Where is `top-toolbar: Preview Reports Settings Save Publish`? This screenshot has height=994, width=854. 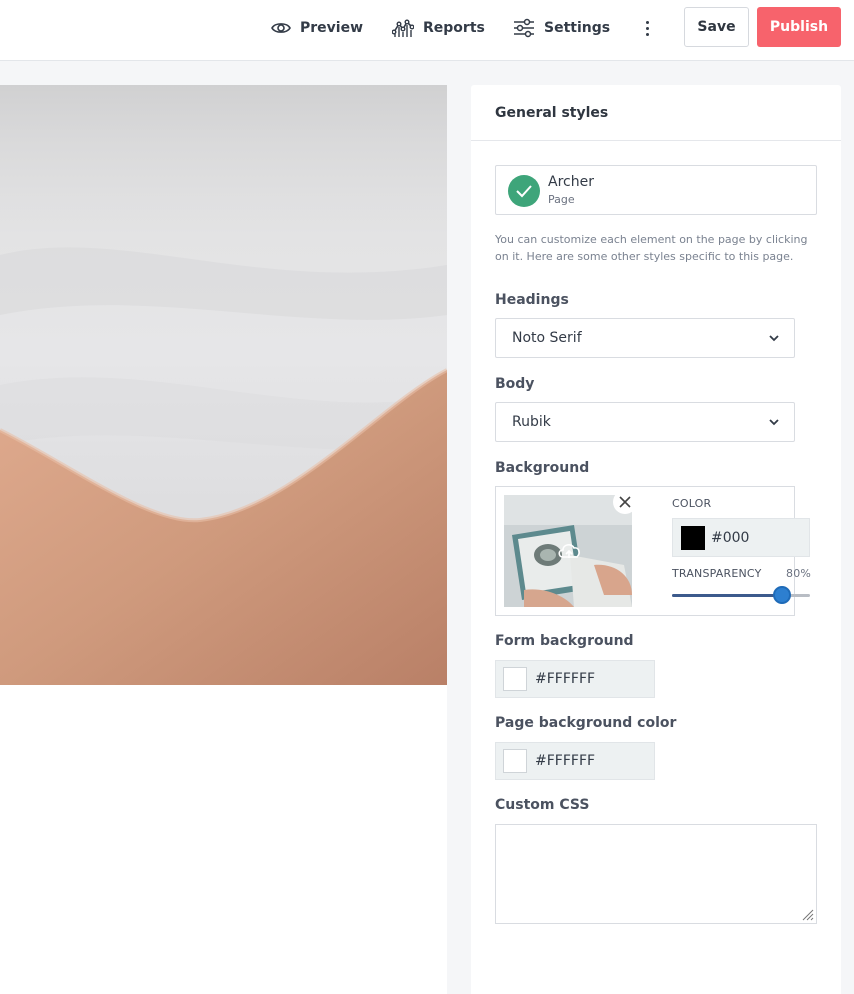 top-toolbar: Preview Reports Settings Save Publish is located at coordinates (427, 30).